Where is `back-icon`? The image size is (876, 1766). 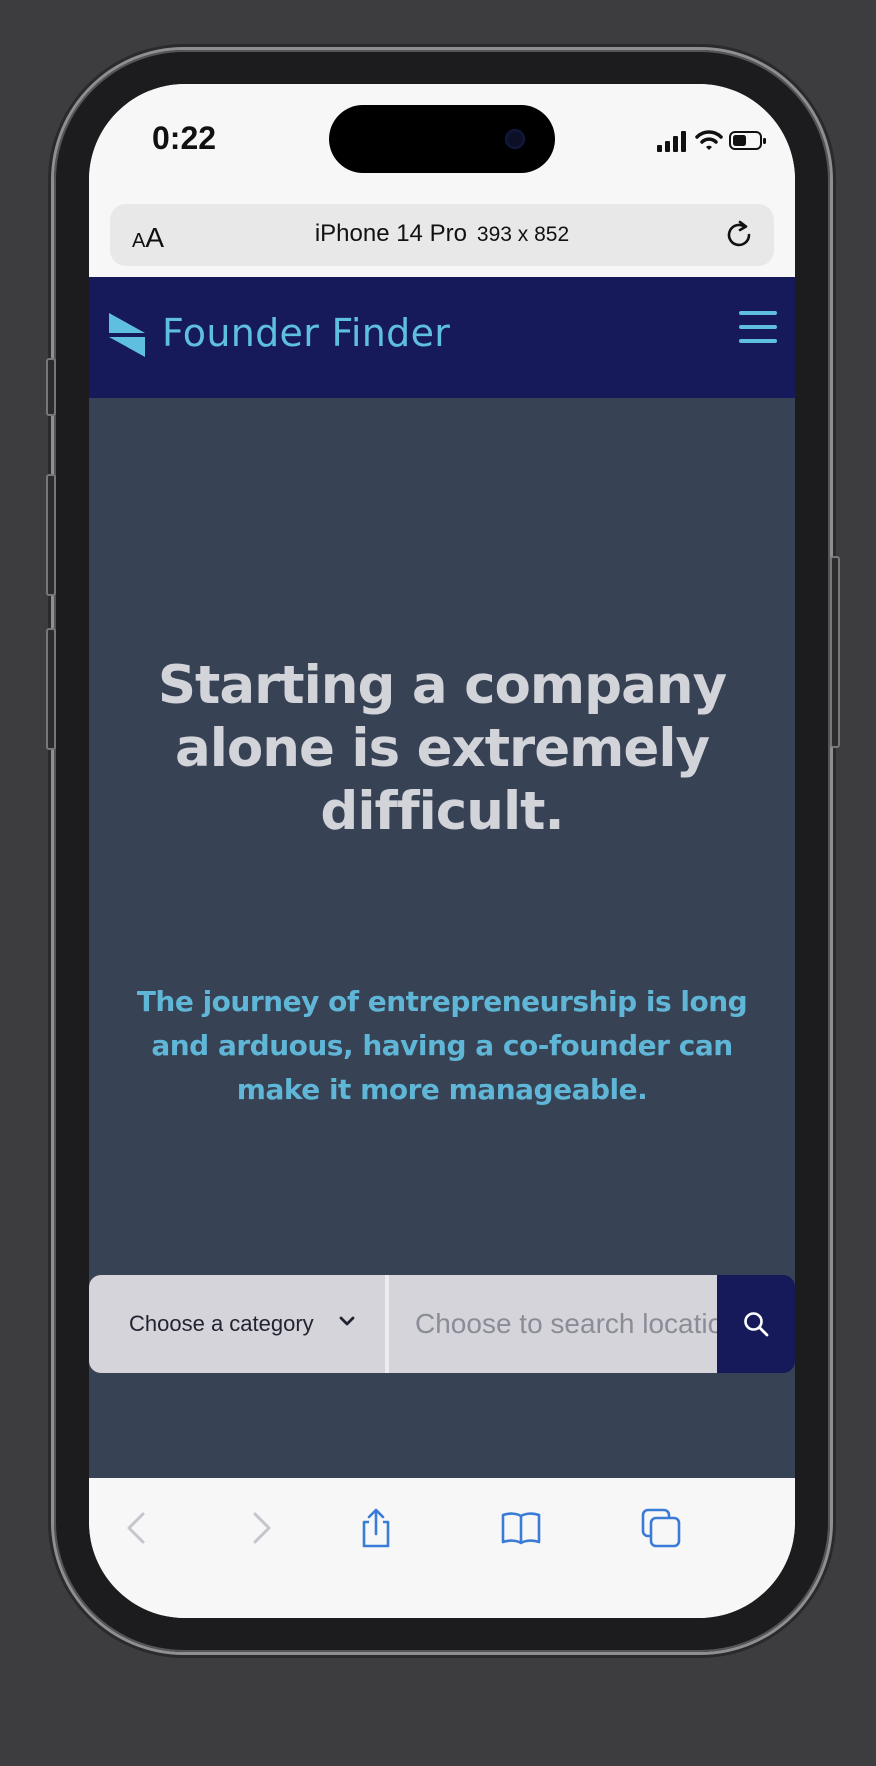 back-icon is located at coordinates (137, 1528).